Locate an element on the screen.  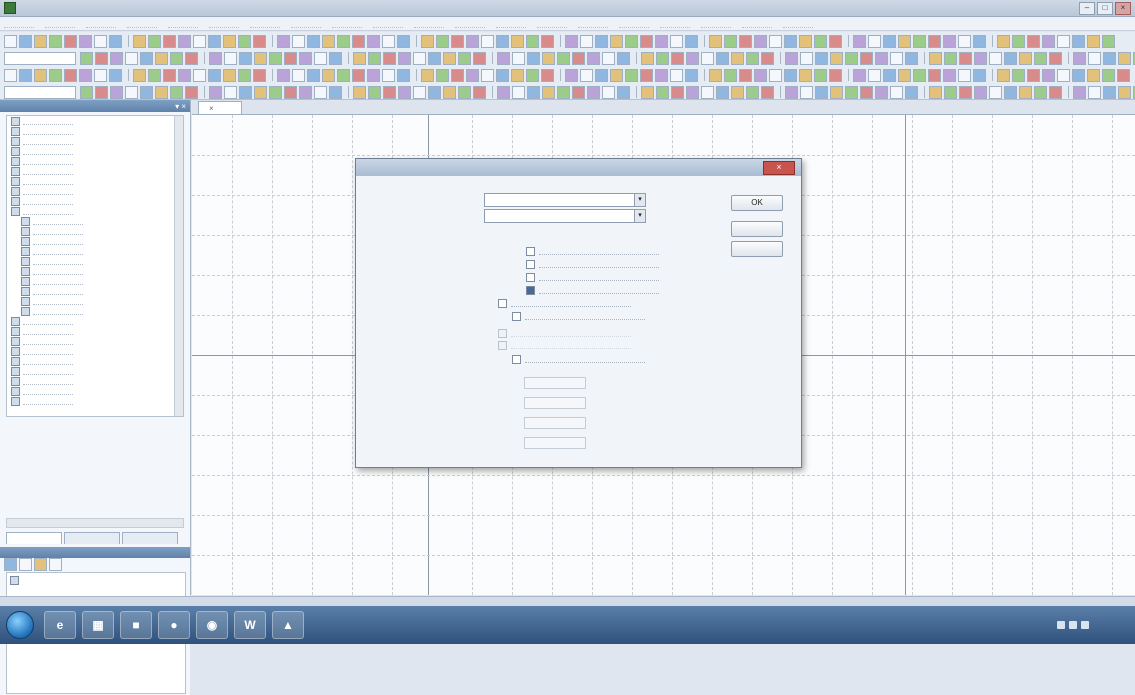
app-icon: ■ is located at coordinates (136, 625).